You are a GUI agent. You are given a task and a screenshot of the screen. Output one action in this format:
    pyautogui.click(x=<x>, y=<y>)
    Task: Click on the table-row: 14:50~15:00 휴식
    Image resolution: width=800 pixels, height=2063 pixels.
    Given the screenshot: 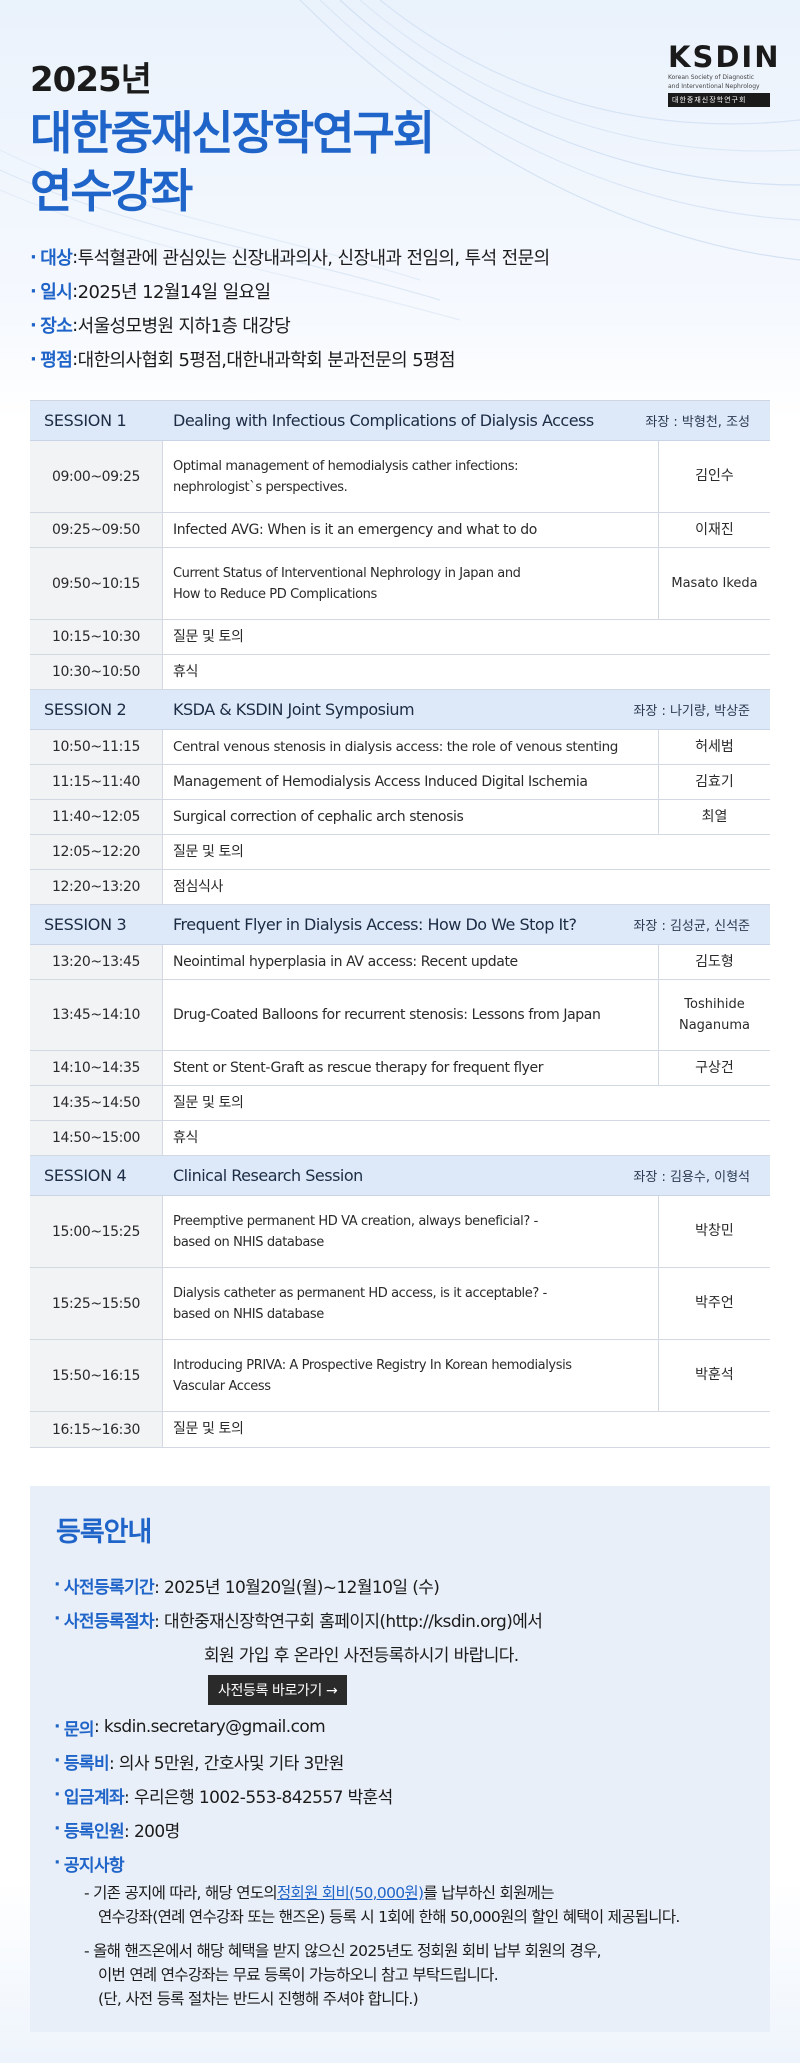 What is the action you would take?
    pyautogui.click(x=400, y=1138)
    